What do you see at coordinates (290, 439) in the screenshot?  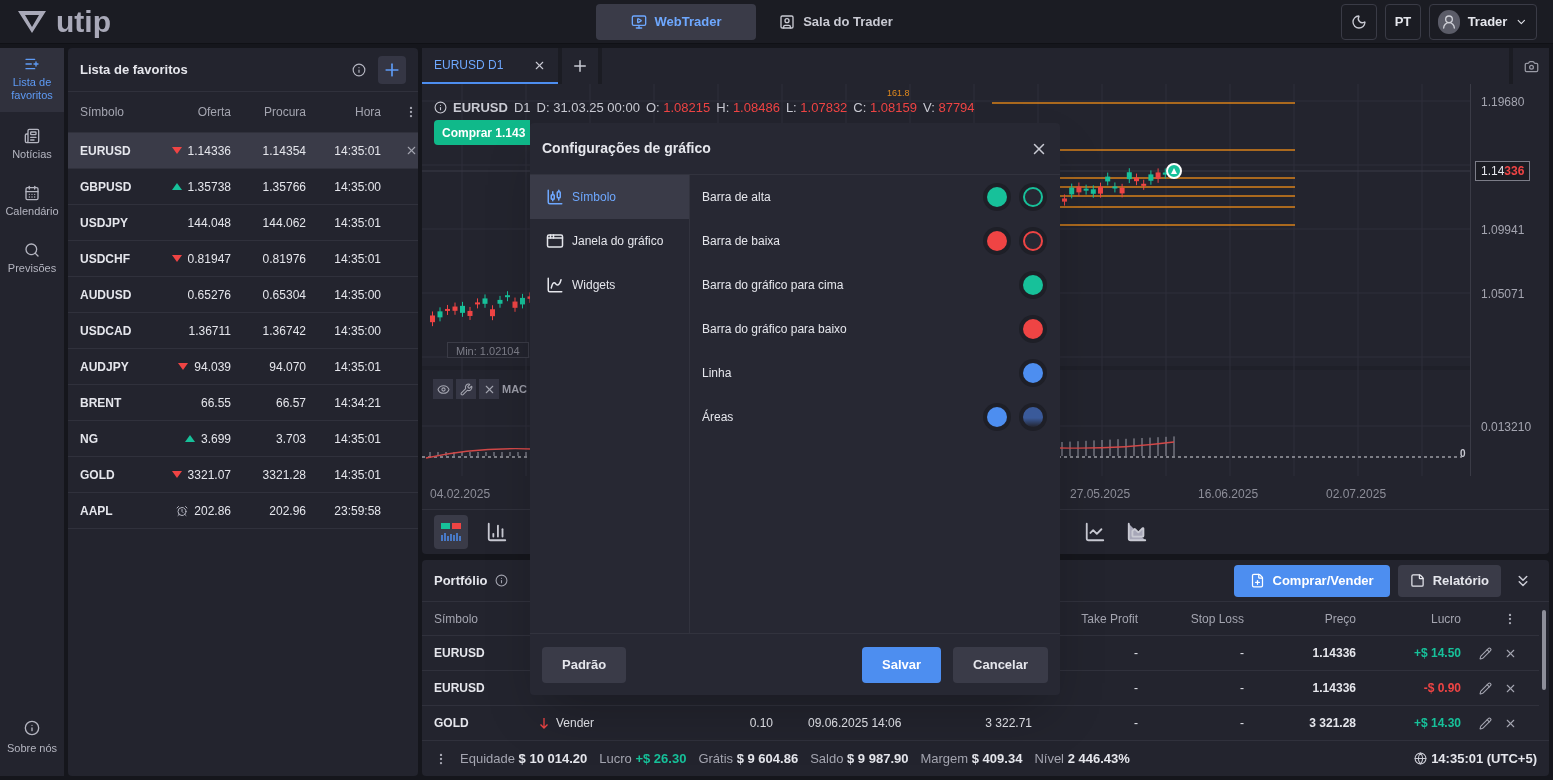 I see `ask-cell-text: 3.703` at bounding box center [290, 439].